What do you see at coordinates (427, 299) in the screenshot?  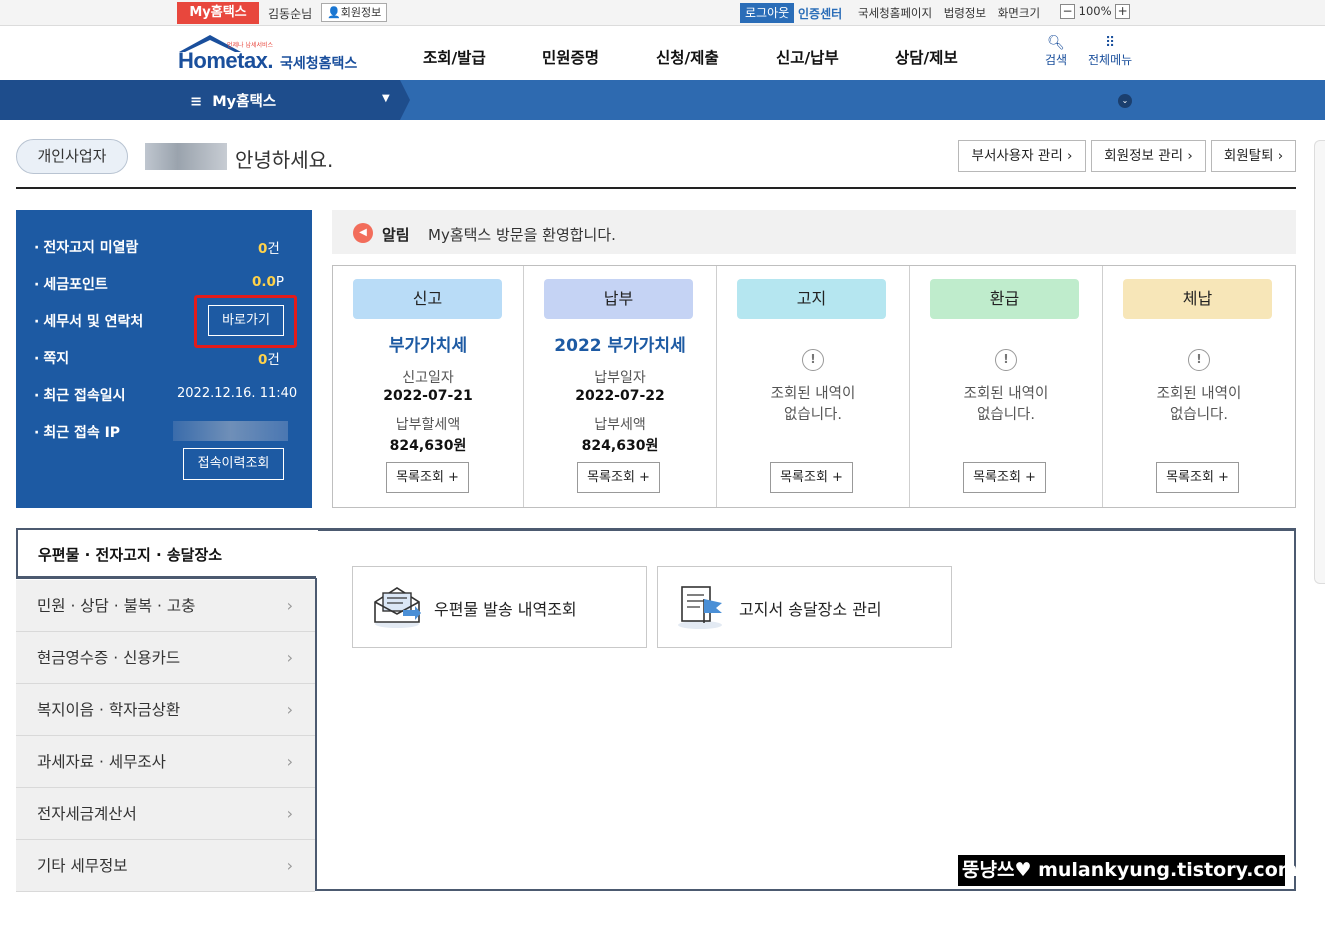 I see `chip-report: 신고` at bounding box center [427, 299].